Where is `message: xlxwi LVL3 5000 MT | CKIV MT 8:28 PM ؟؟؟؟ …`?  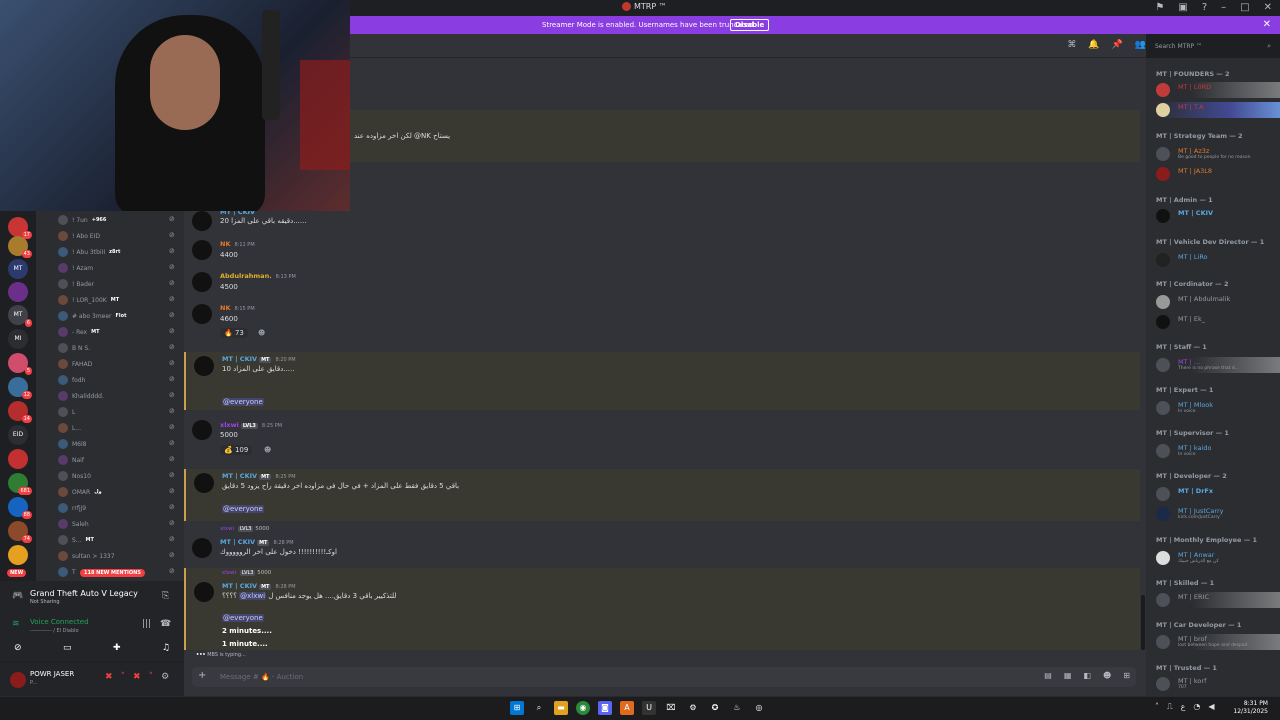 message: xlxwi LVL3 5000 MT | CKIV MT 8:28 PM ؟؟؟؟ … is located at coordinates (662, 609).